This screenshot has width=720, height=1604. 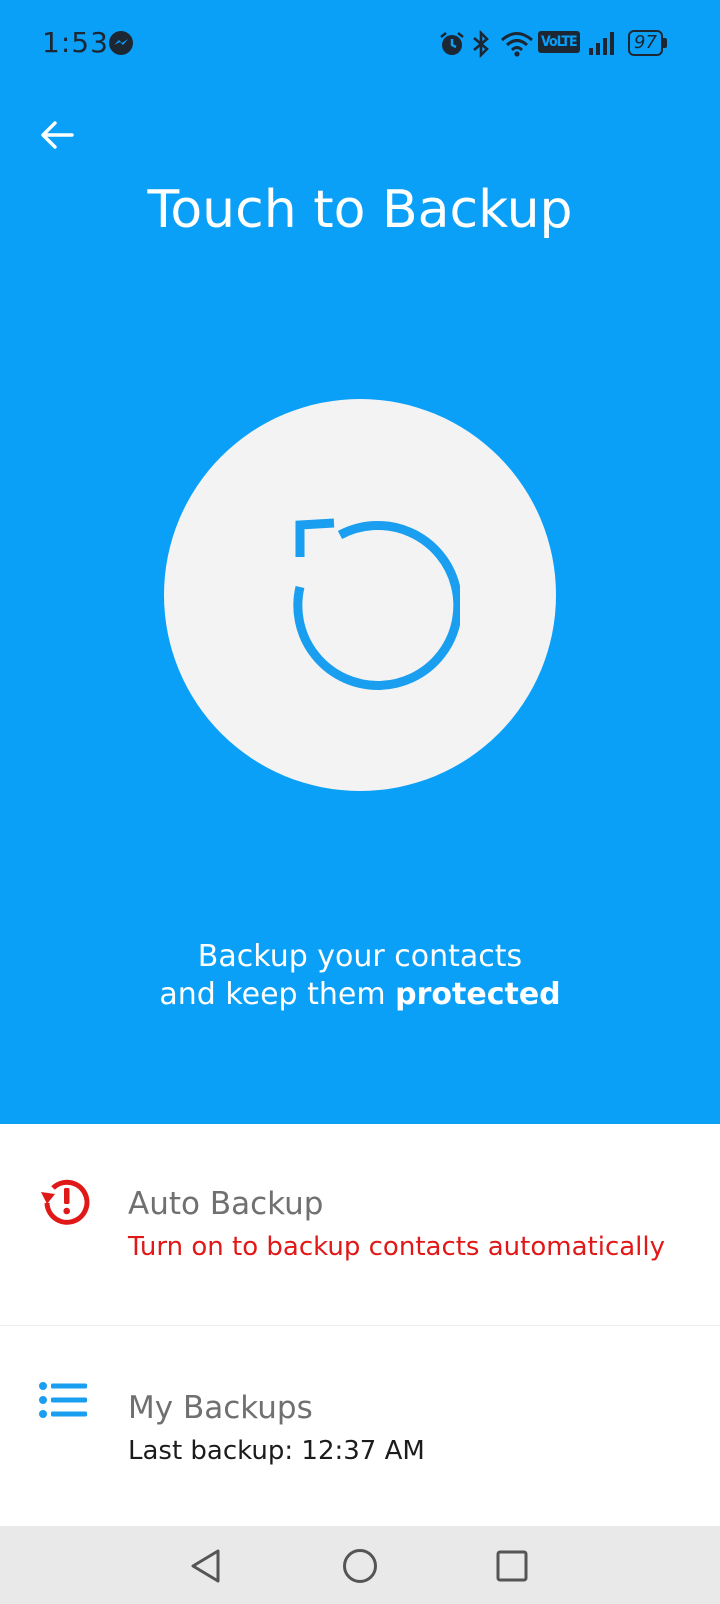 What do you see at coordinates (376, 604) in the screenshot?
I see `restore-icon` at bounding box center [376, 604].